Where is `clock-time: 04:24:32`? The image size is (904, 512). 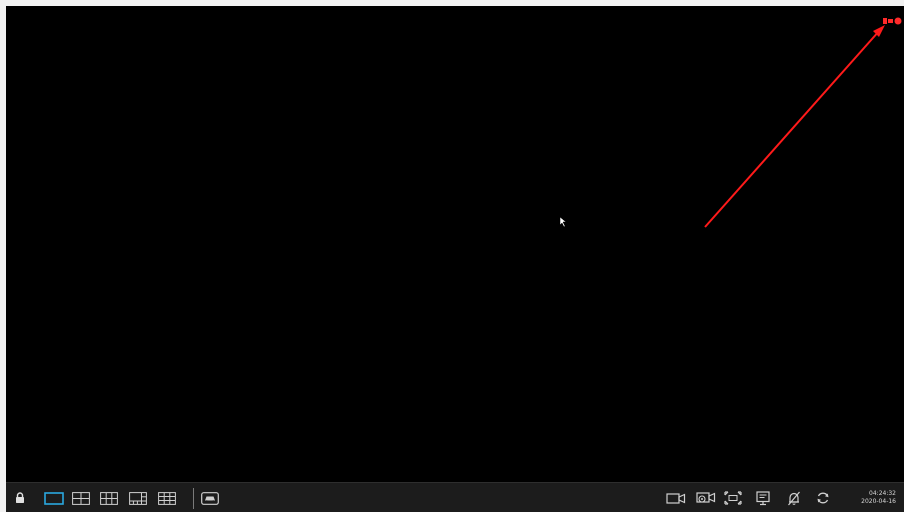
clock-time: 04:24:32 is located at coordinates (882, 493).